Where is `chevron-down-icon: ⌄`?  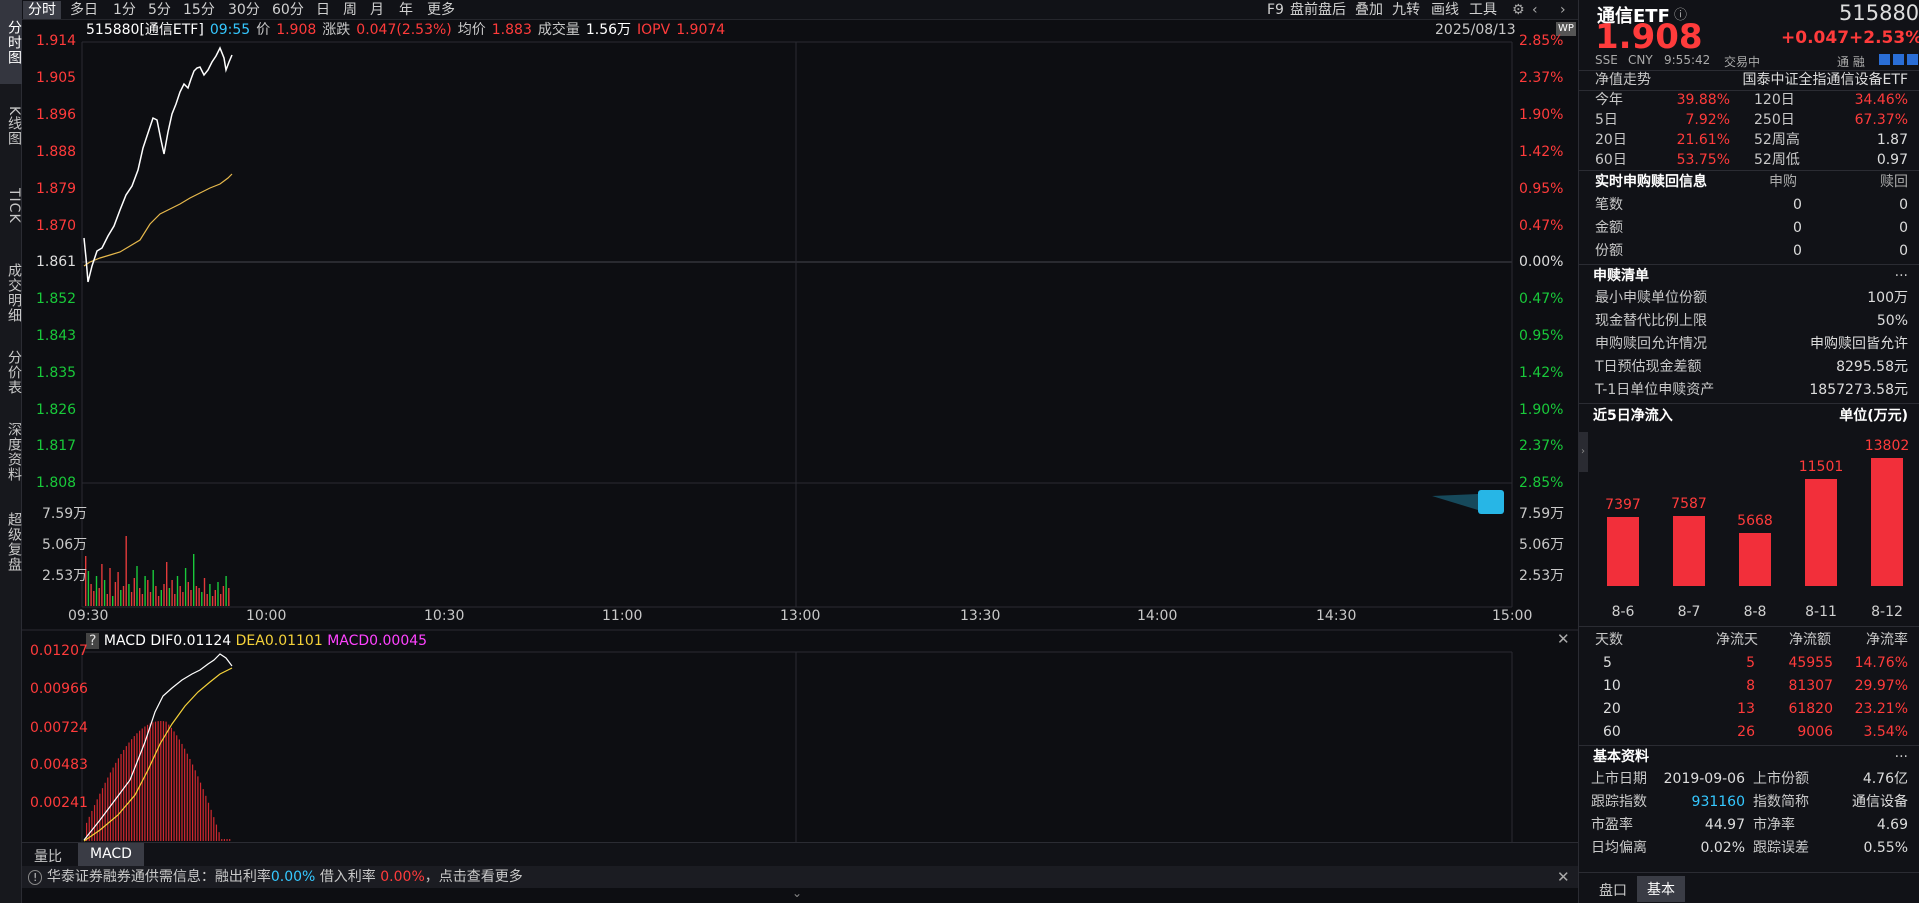
chevron-down-icon: ⌄ is located at coordinates (797, 893).